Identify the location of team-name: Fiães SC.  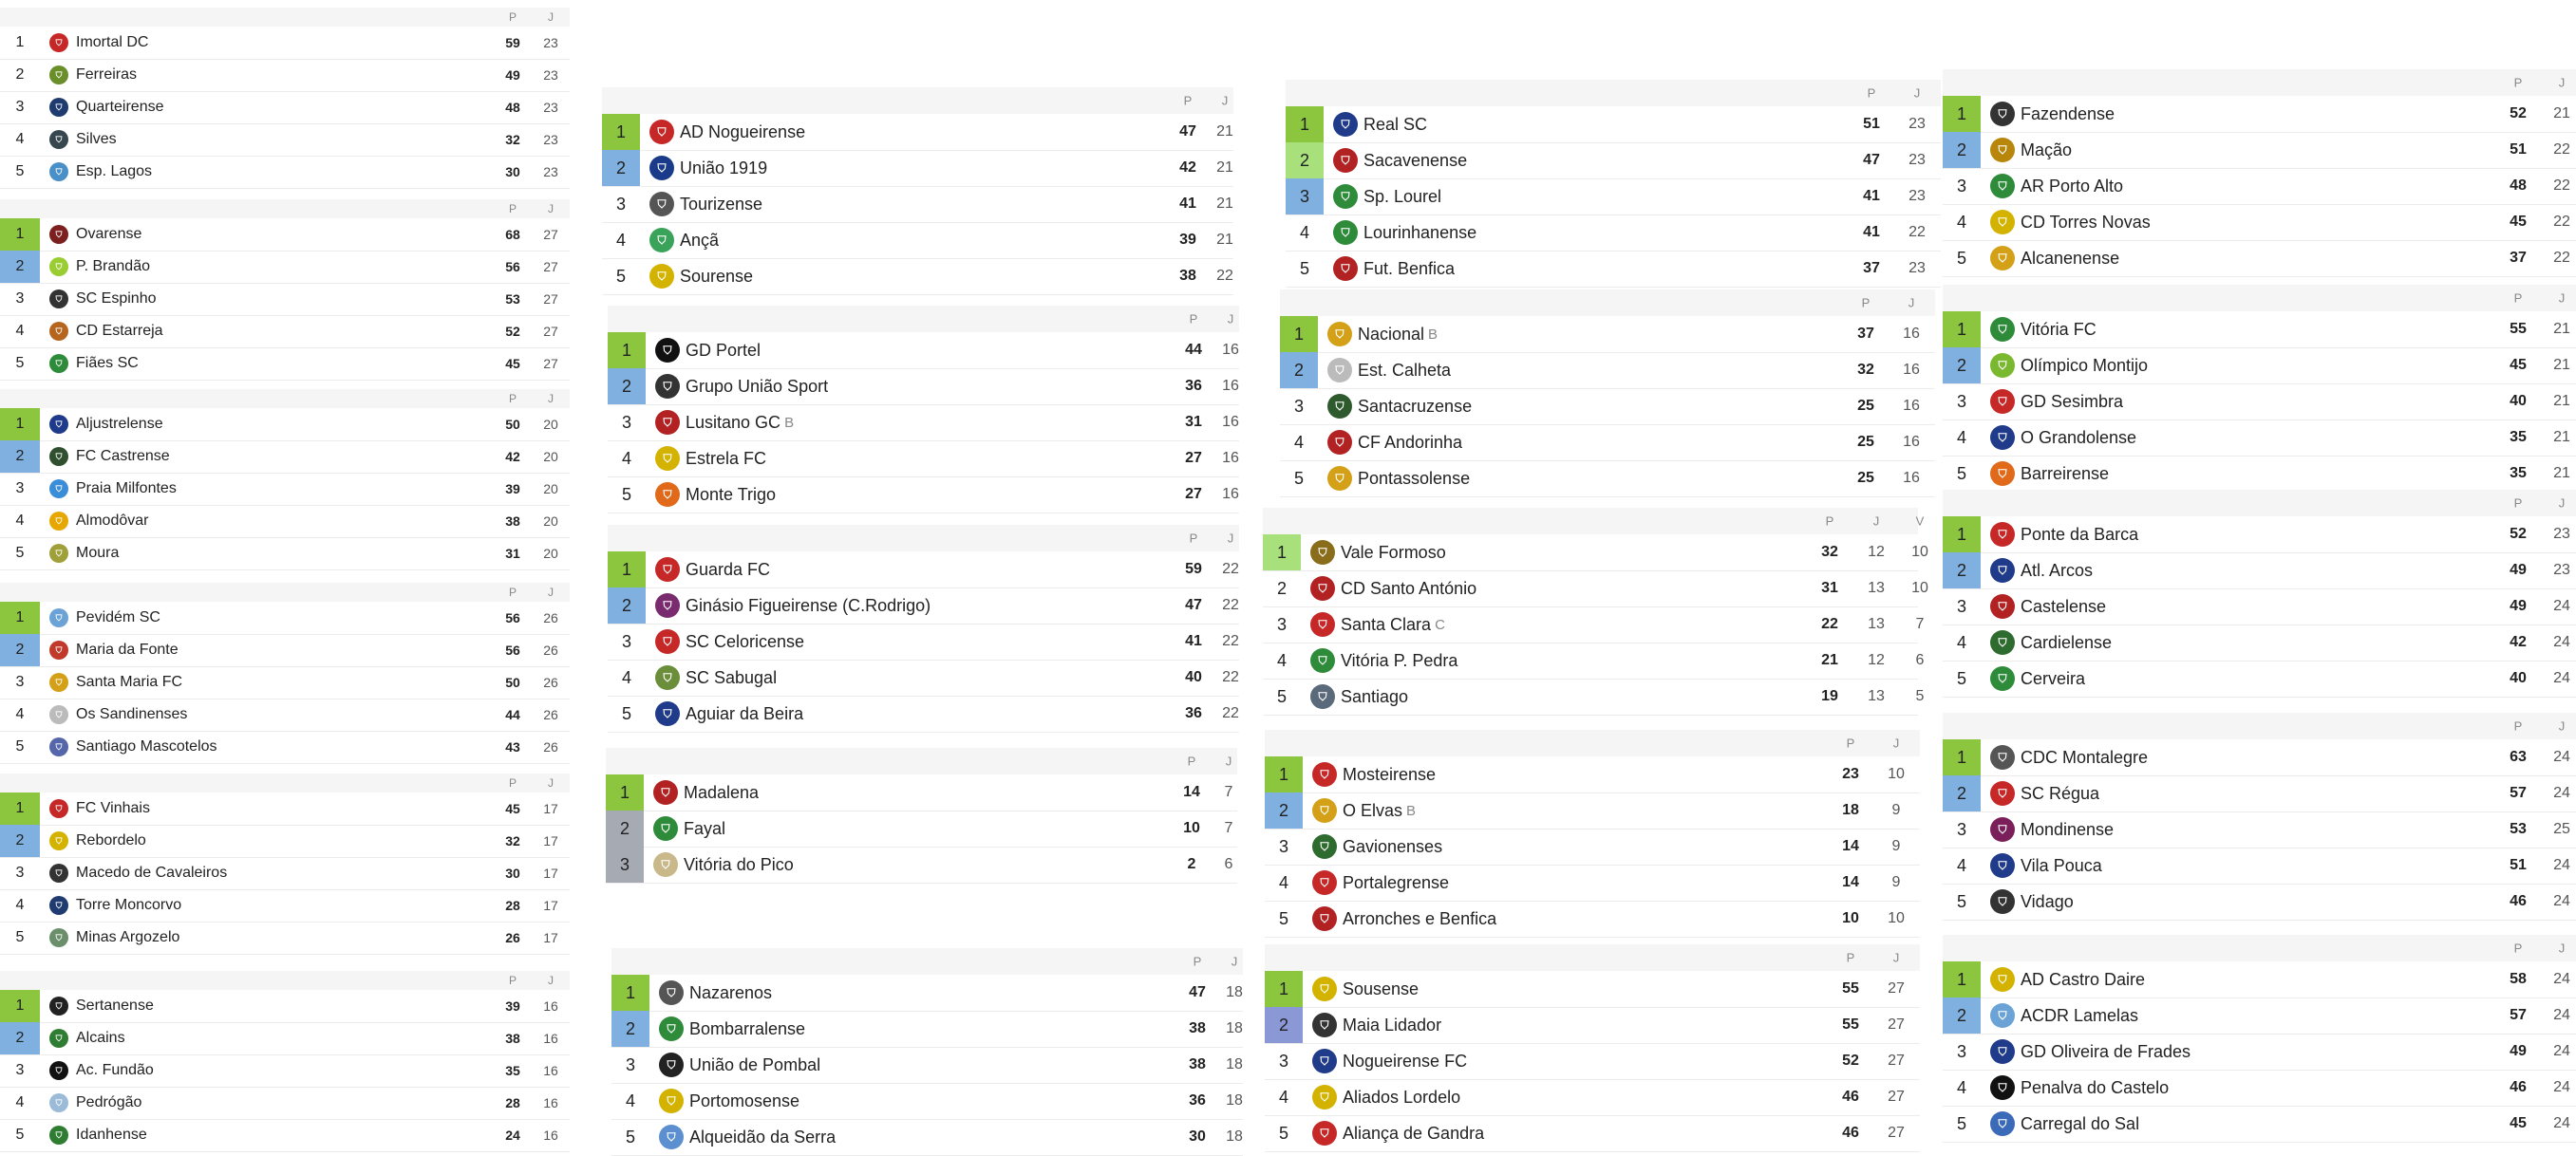
(107, 363).